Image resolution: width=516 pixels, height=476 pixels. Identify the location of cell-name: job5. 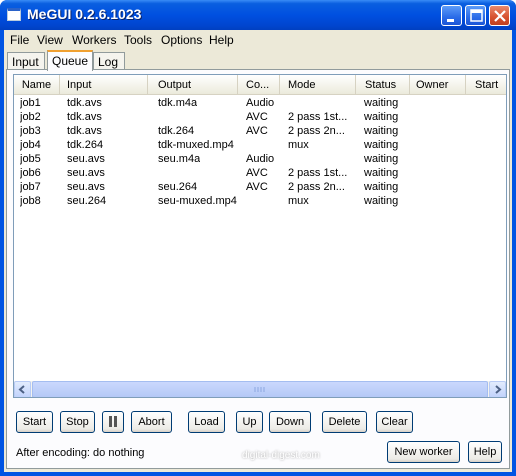
(30, 159).